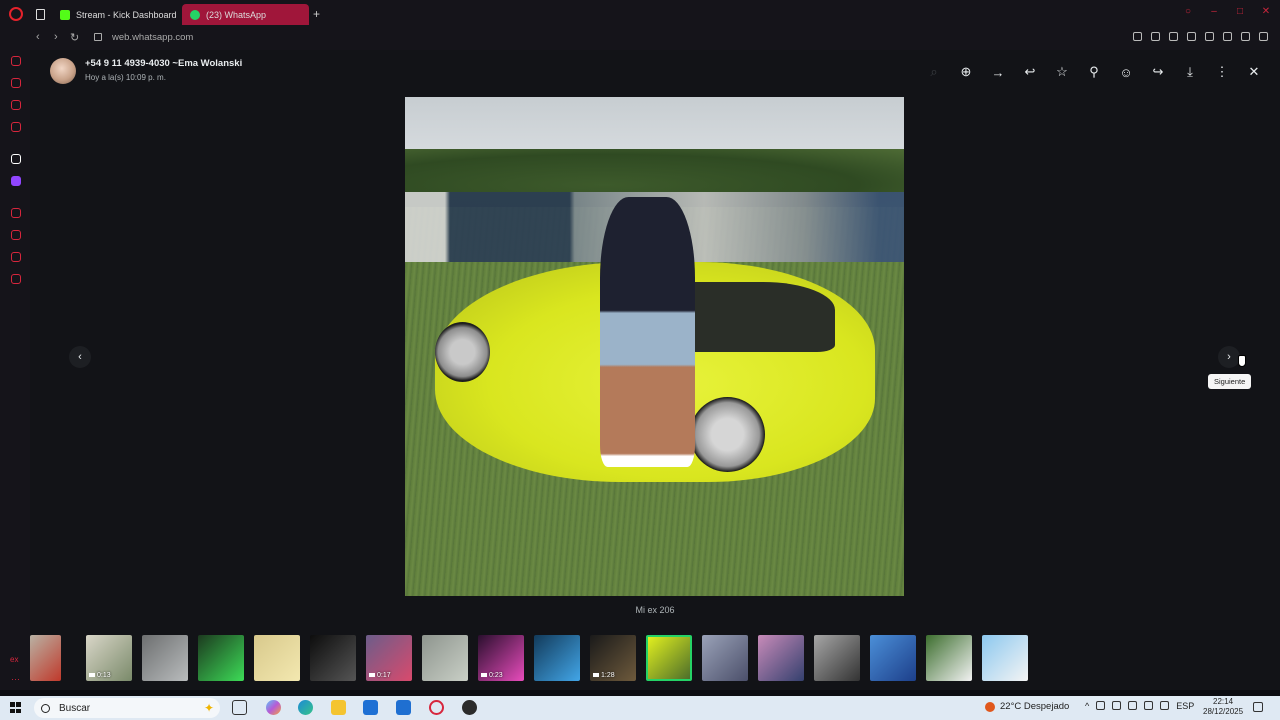 The width and height of the screenshot is (1280, 720). What do you see at coordinates (1101, 705) in the screenshot?
I see `tray-app-icon` at bounding box center [1101, 705].